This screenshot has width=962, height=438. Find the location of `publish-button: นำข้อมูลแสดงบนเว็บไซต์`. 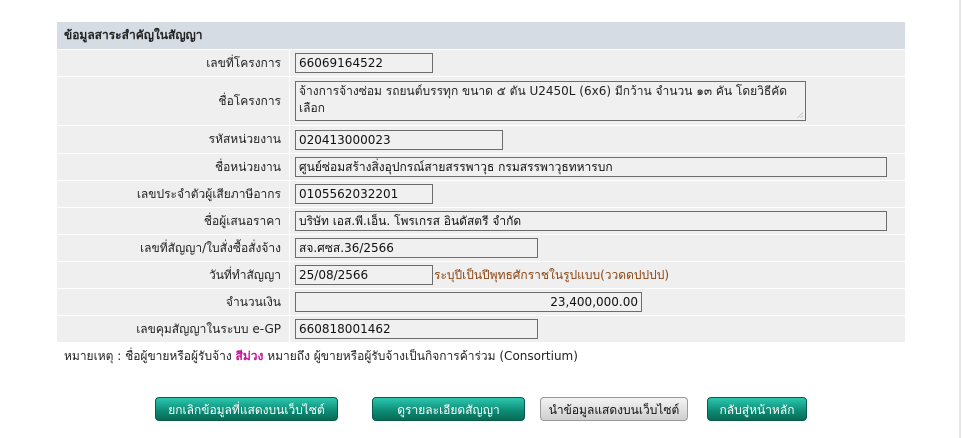

publish-button: นำข้อมูลแสดงบนเว็บไซต์ is located at coordinates (614, 409).